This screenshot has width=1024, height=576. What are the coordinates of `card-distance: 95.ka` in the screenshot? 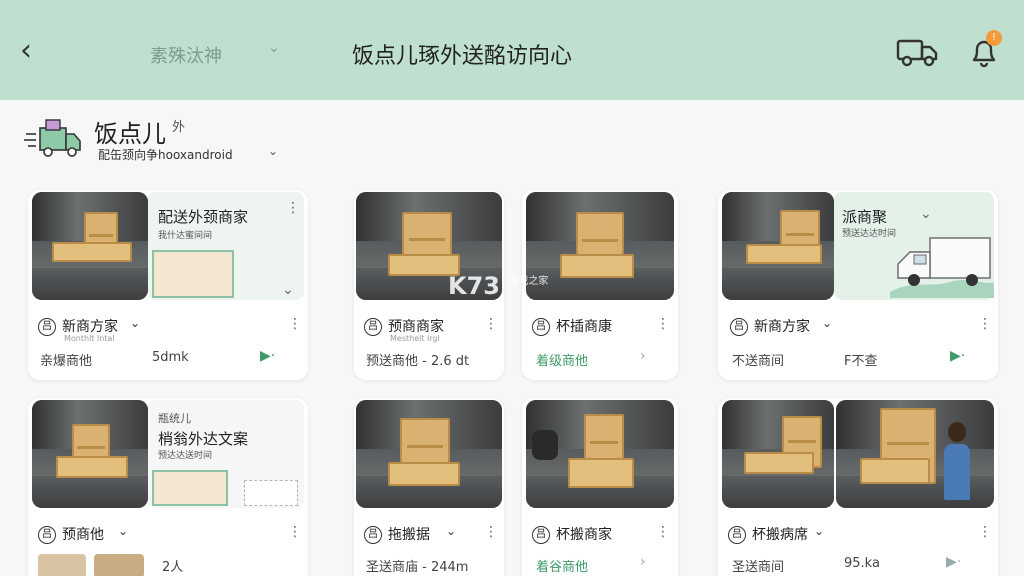 It's located at (862, 563).